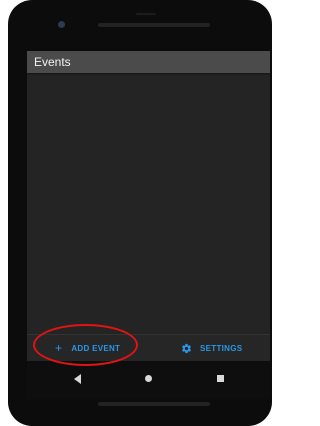 Image resolution: width=320 pixels, height=426 pixels. I want to click on home-circle-icon, so click(148, 378).